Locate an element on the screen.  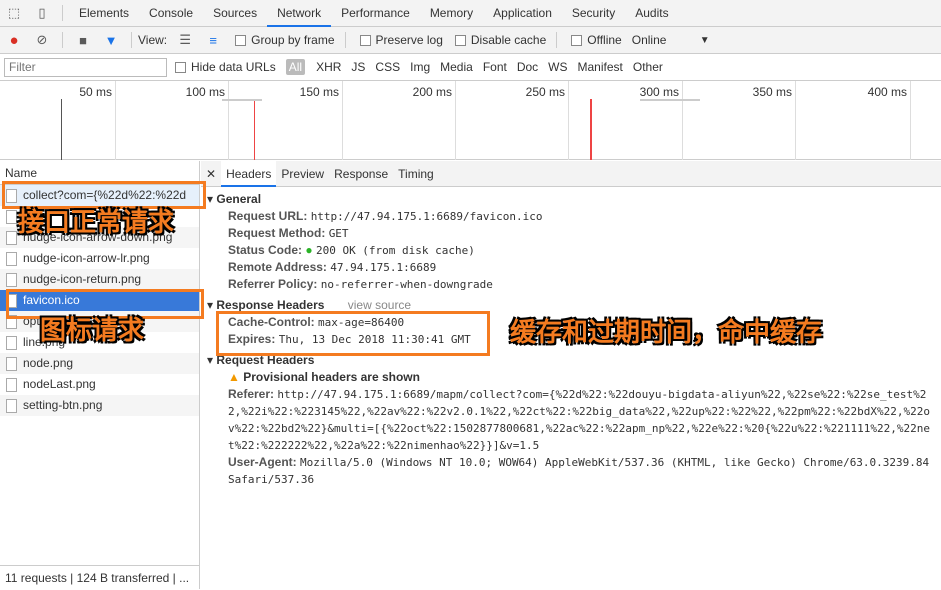
header-key: Request URL: is located at coordinates (268, 216).